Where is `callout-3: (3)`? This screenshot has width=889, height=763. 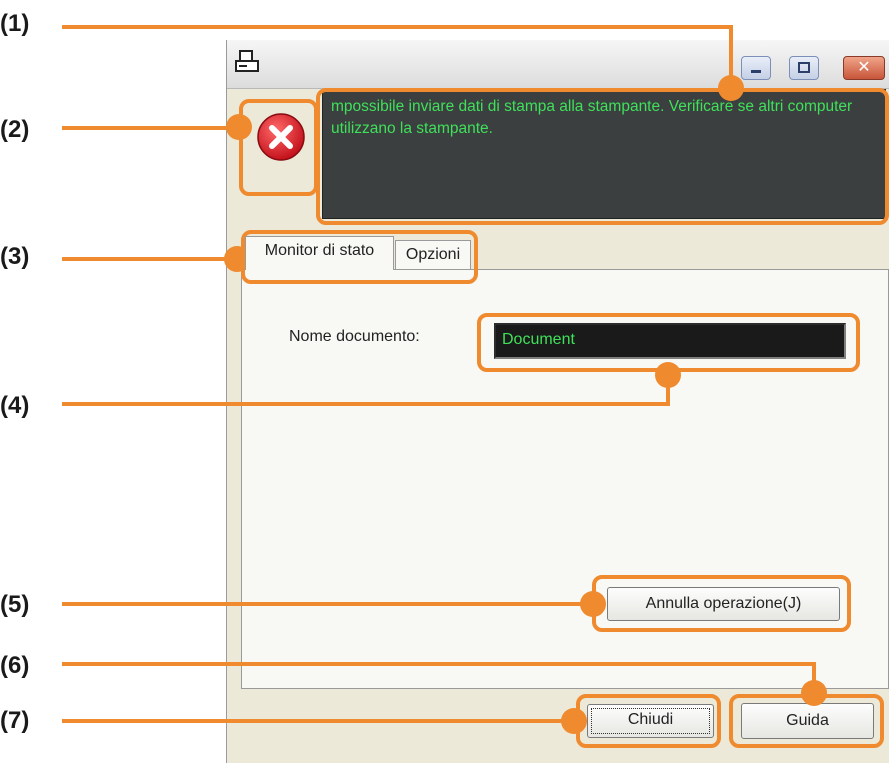 callout-3: (3) is located at coordinates (15, 256).